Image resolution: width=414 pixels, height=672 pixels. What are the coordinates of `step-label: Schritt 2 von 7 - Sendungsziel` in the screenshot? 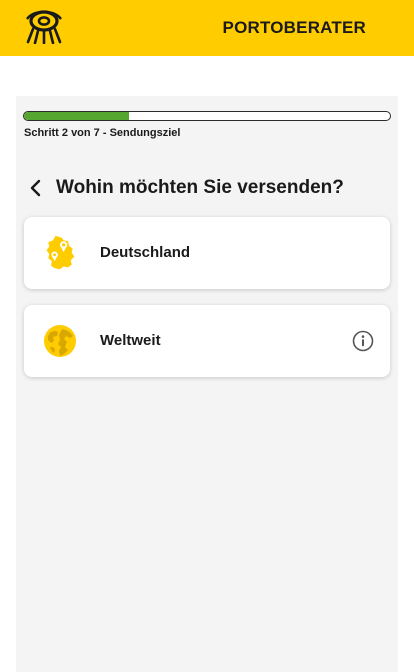 It's located at (102, 133).